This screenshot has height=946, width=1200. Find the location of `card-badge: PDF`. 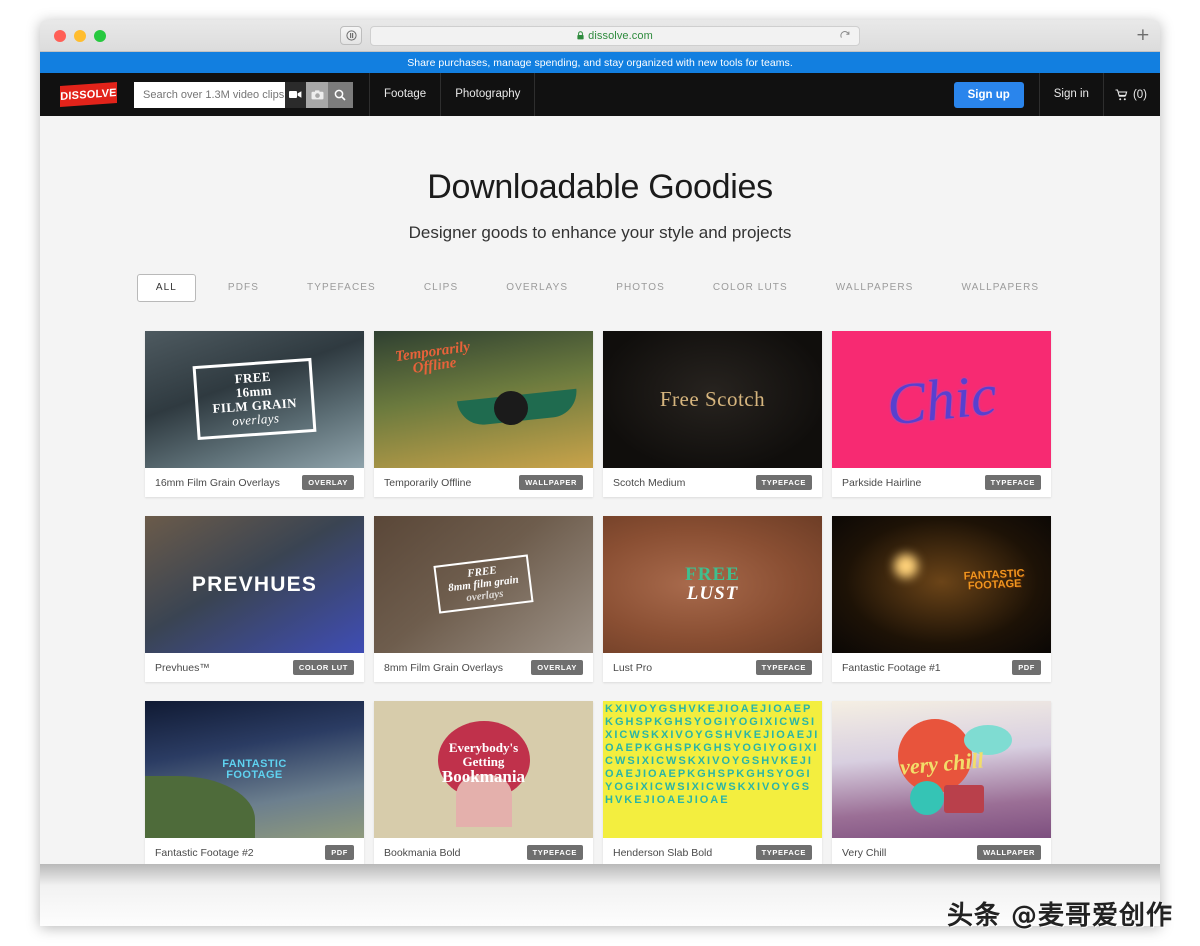

card-badge: PDF is located at coordinates (1026, 667).